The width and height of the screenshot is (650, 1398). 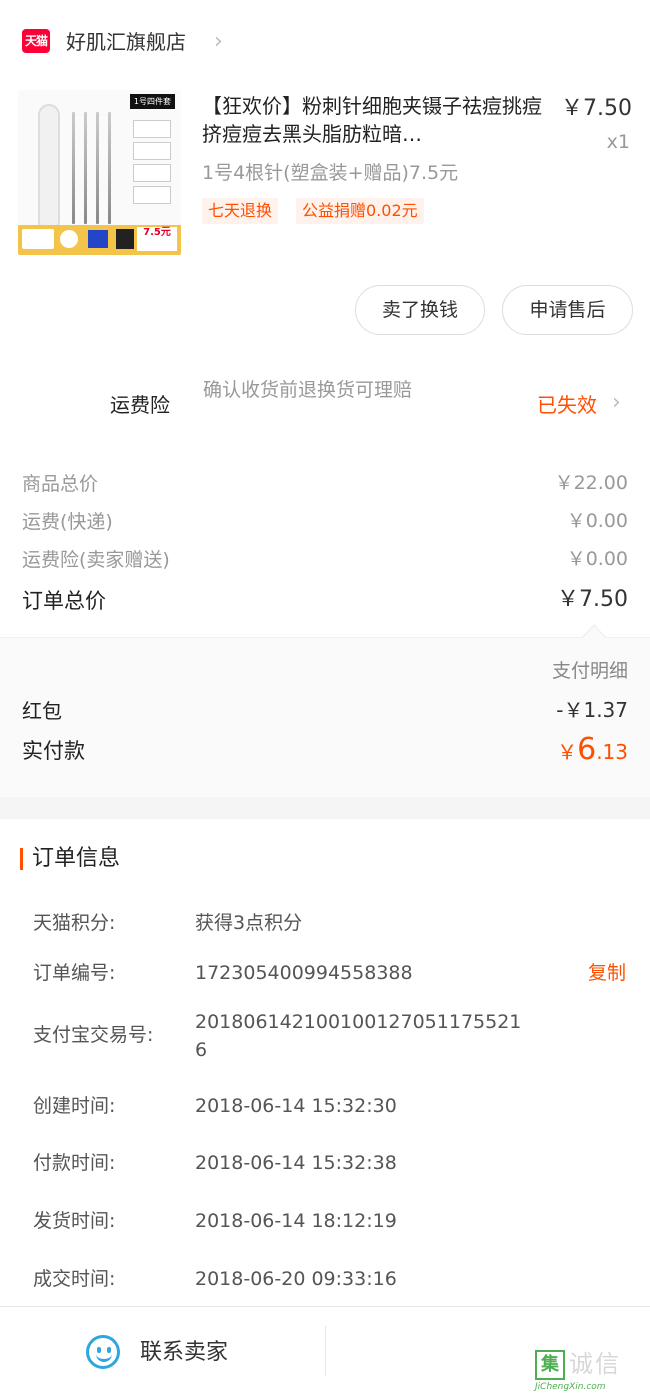 I want to click on section-accent-bar, so click(x=21, y=859).